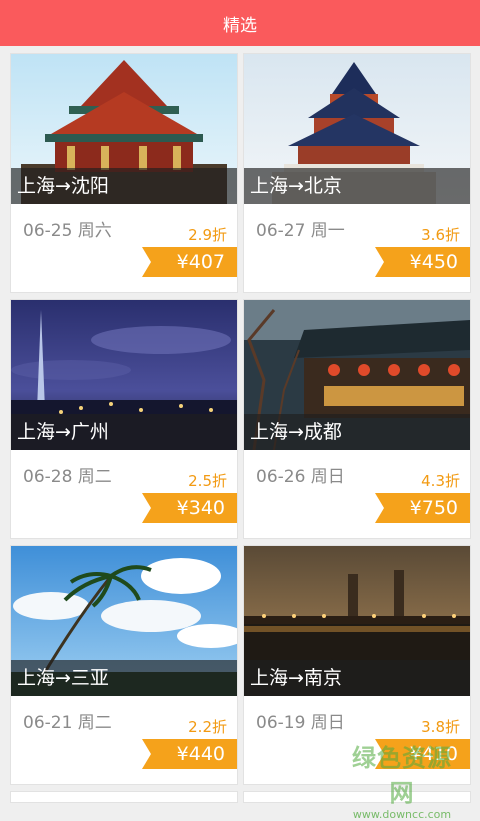  What do you see at coordinates (67, 723) in the screenshot?
I see `departure-date: 06-21 周二` at bounding box center [67, 723].